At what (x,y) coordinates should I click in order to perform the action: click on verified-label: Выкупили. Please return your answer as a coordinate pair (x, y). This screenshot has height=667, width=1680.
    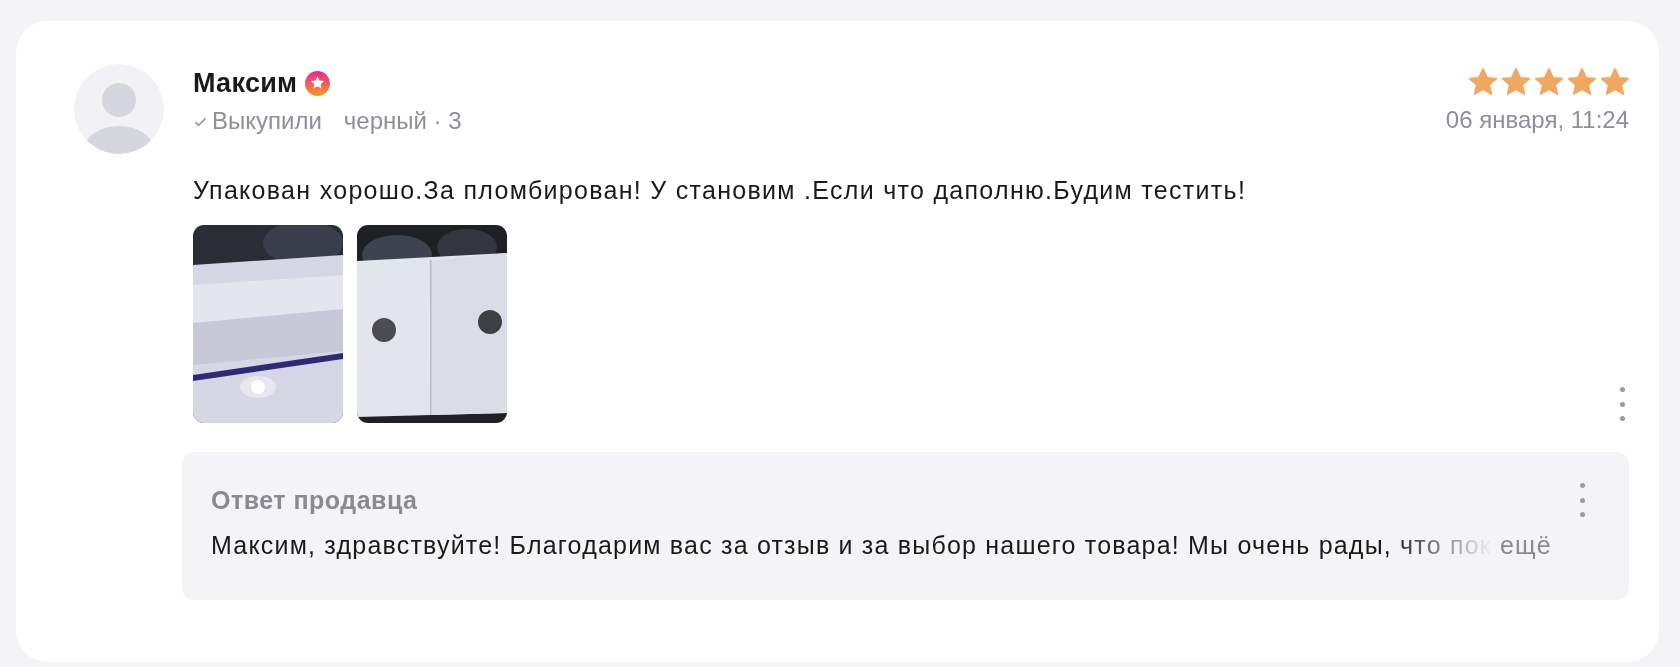
    Looking at the image, I should click on (267, 121).